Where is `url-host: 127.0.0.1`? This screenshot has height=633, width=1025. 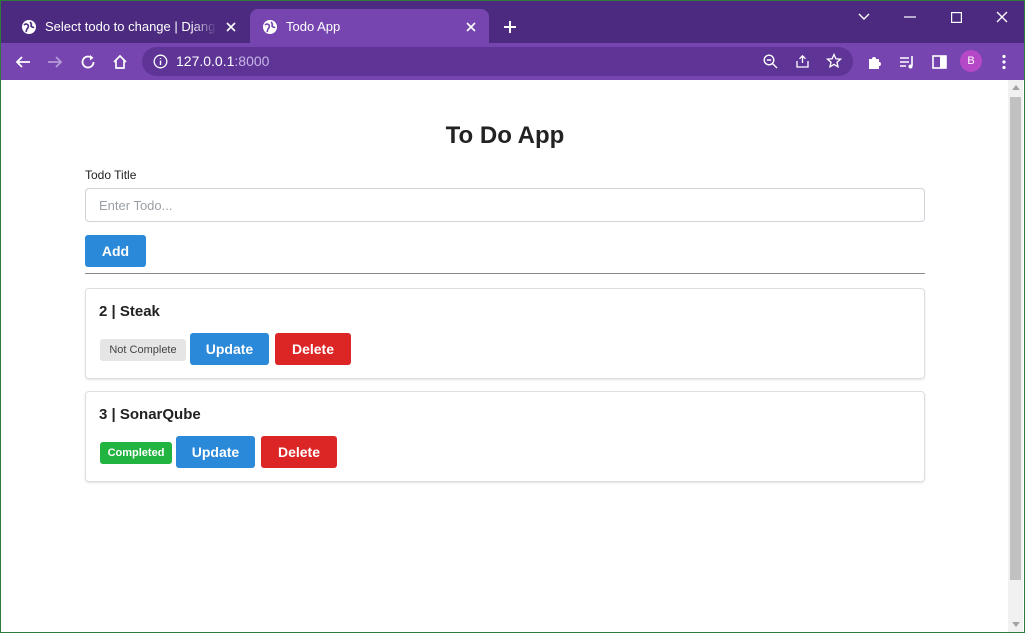 url-host: 127.0.0.1 is located at coordinates (205, 61).